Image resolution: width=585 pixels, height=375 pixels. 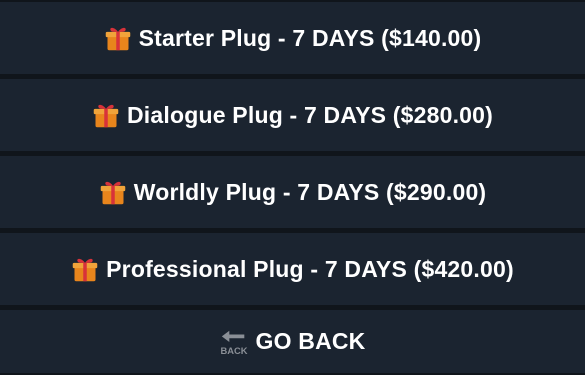 What do you see at coordinates (310, 268) in the screenshot?
I see `plan-label: Professional Plug - 7 DAYS ($420.00)` at bounding box center [310, 268].